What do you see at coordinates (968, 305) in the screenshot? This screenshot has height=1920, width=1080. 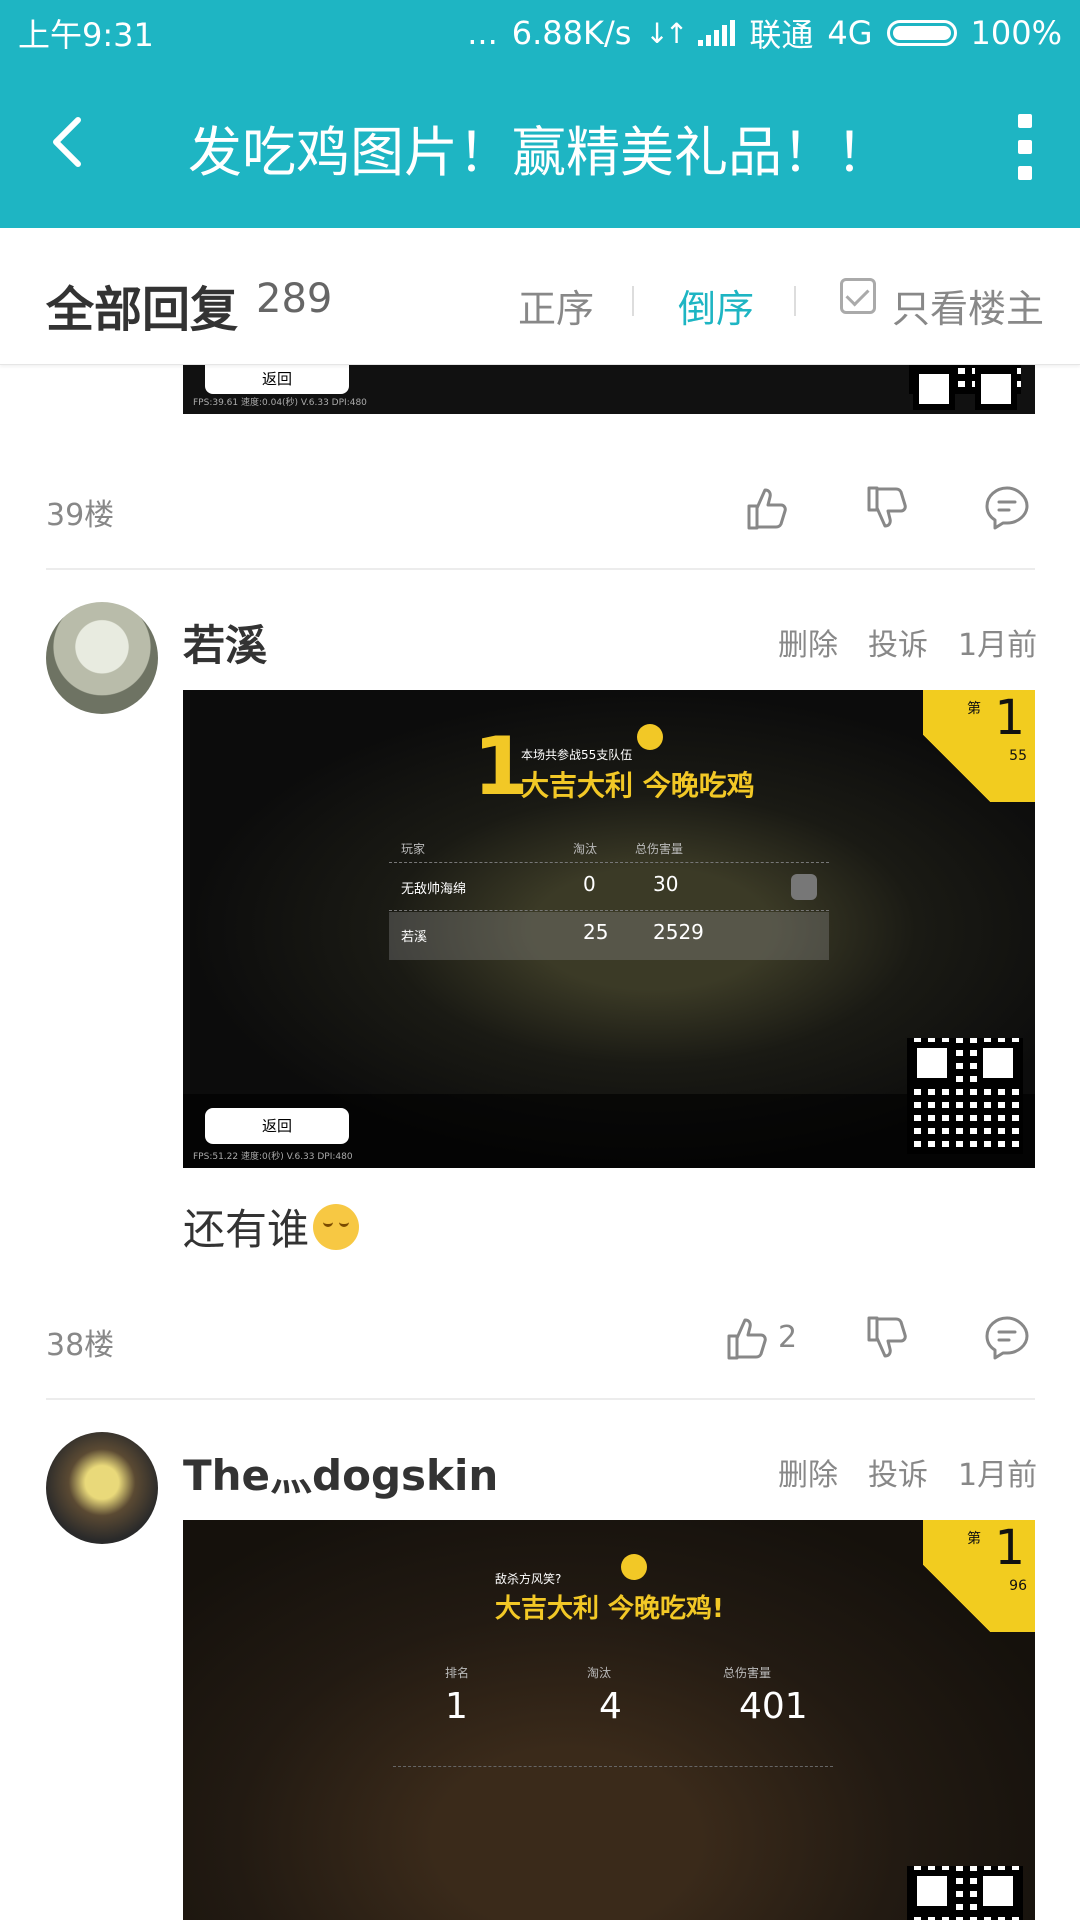 I see `owner-only-label: 只看楼主` at bounding box center [968, 305].